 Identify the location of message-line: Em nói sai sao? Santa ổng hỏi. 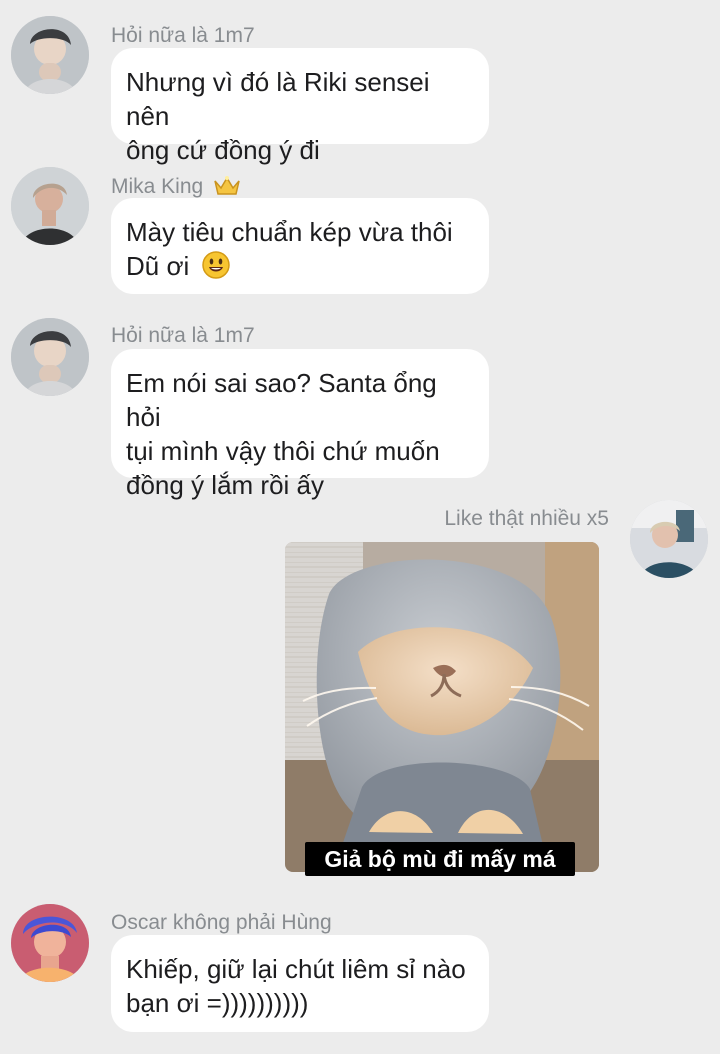
(281, 400).